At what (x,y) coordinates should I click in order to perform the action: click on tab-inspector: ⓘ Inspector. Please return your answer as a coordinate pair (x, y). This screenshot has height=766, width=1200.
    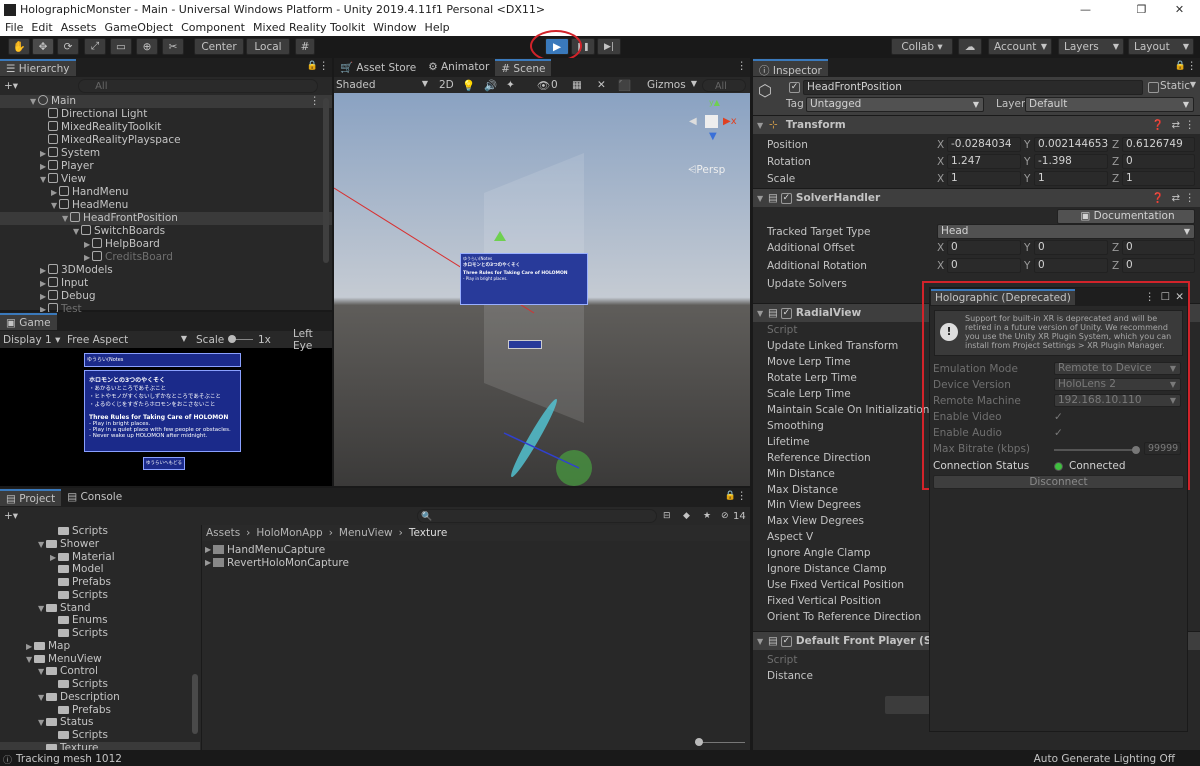
    Looking at the image, I should click on (790, 68).